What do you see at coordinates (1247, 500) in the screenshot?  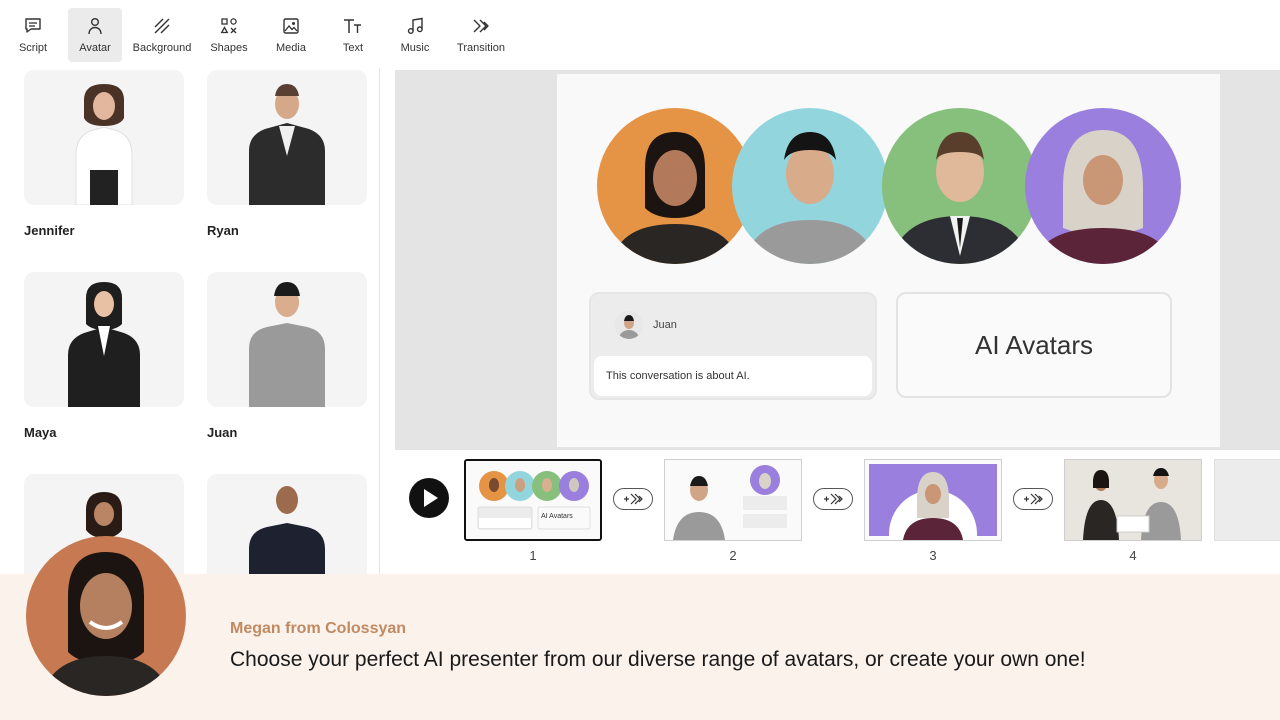 I see `timeline-frame-add` at bounding box center [1247, 500].